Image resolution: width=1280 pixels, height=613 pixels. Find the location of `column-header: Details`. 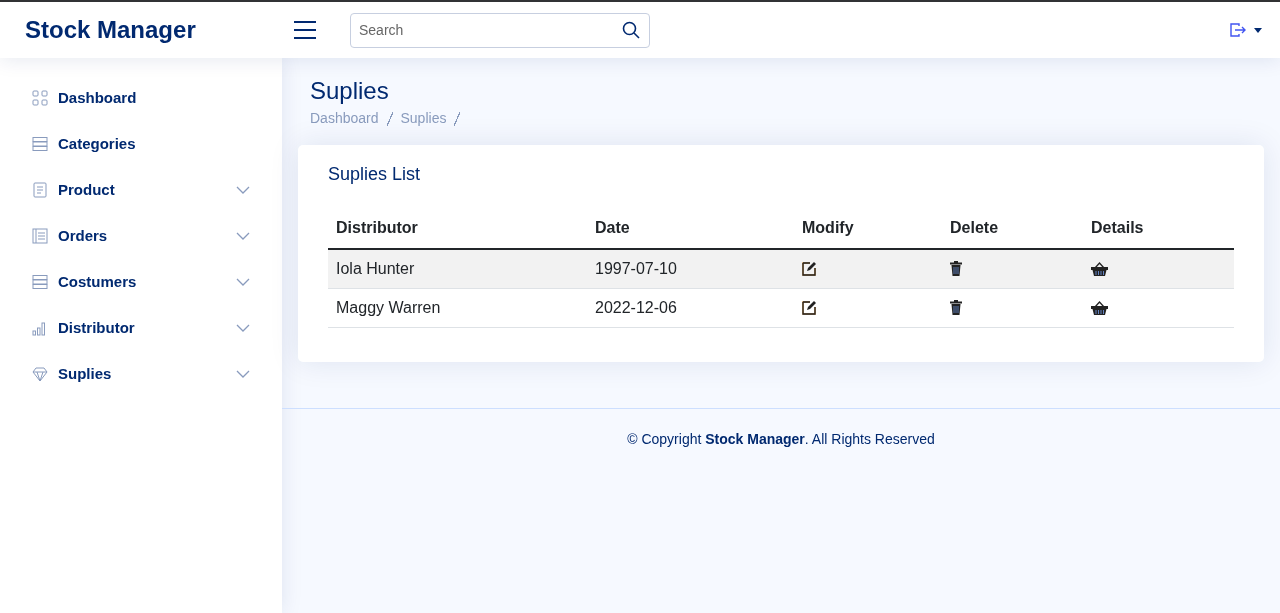

column-header: Details is located at coordinates (1158, 228).